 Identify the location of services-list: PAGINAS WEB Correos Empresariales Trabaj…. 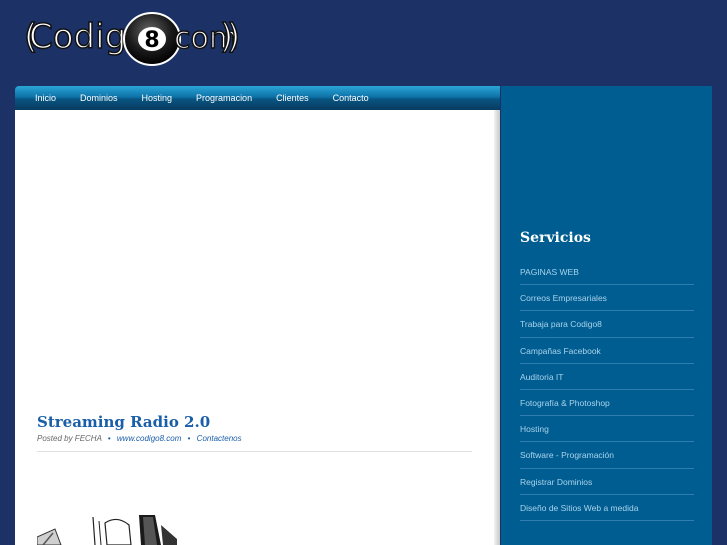
(607, 390).